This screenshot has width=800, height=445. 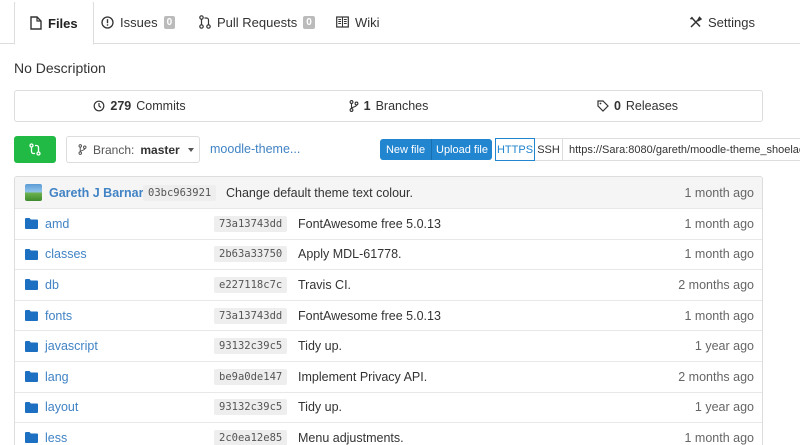 I want to click on file-name-link: less, so click(x=56, y=438).